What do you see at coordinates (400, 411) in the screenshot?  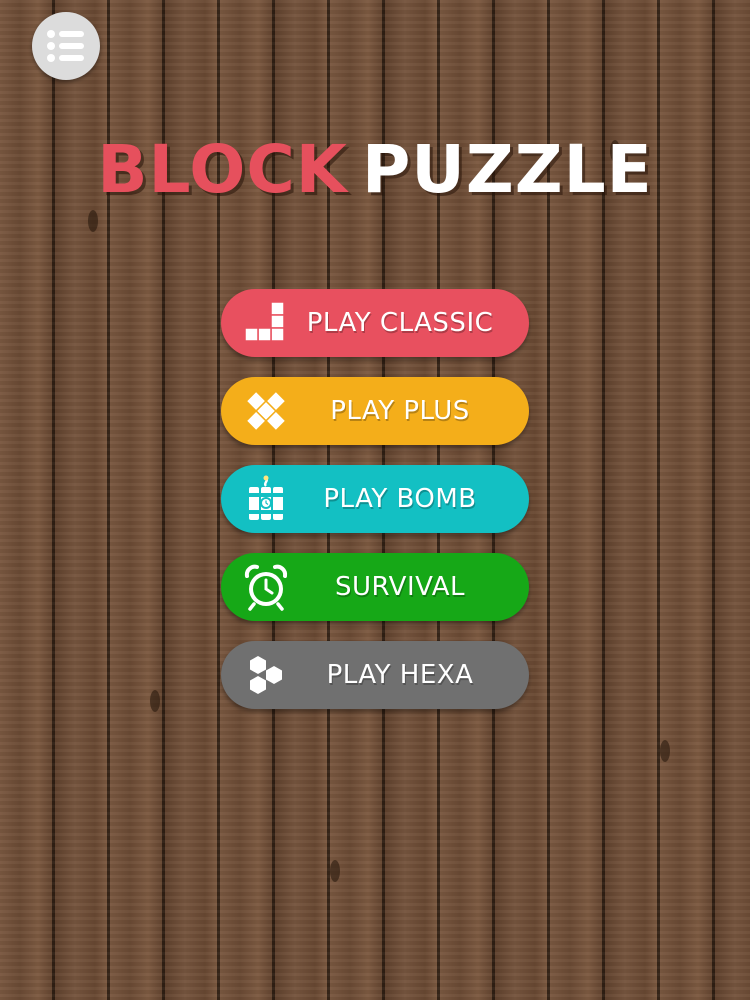 I see `play-plus-label: PLAY PLUS` at bounding box center [400, 411].